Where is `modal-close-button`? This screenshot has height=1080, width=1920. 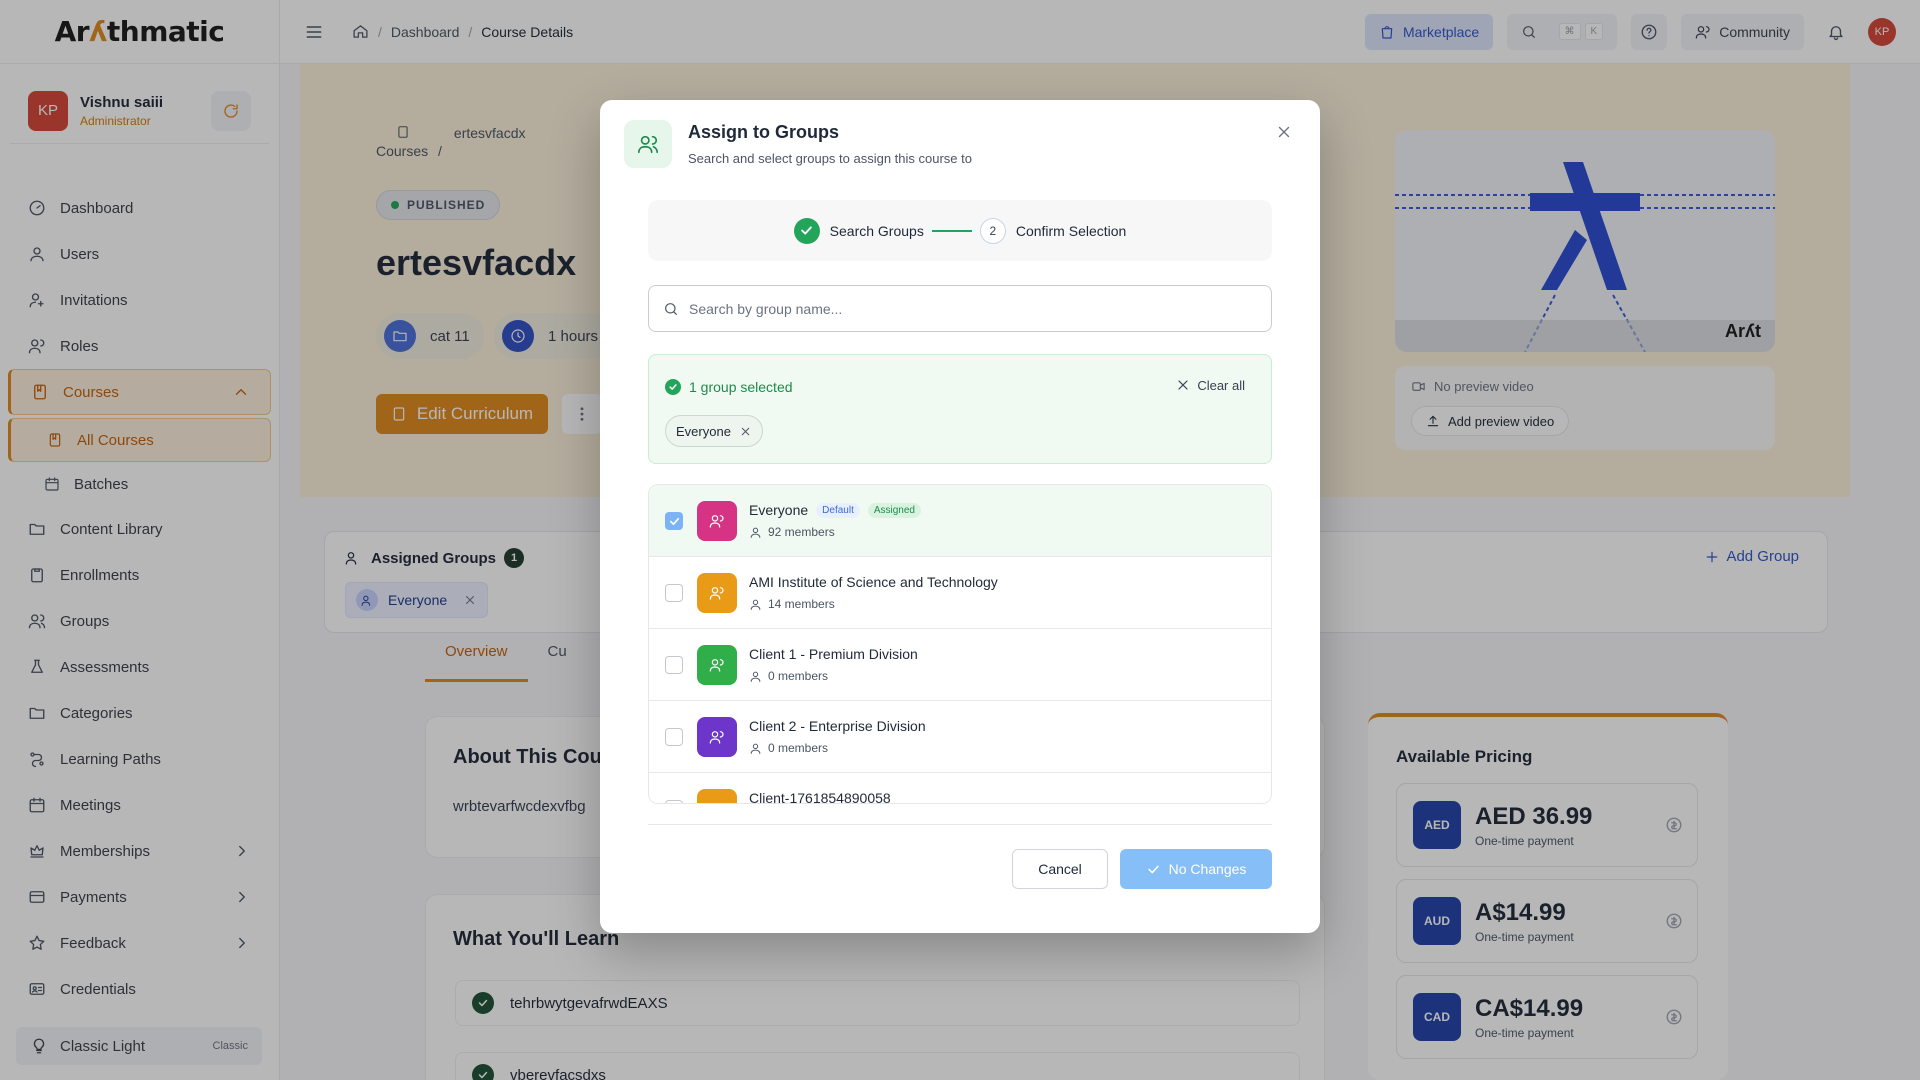
modal-close-button is located at coordinates (1284, 132).